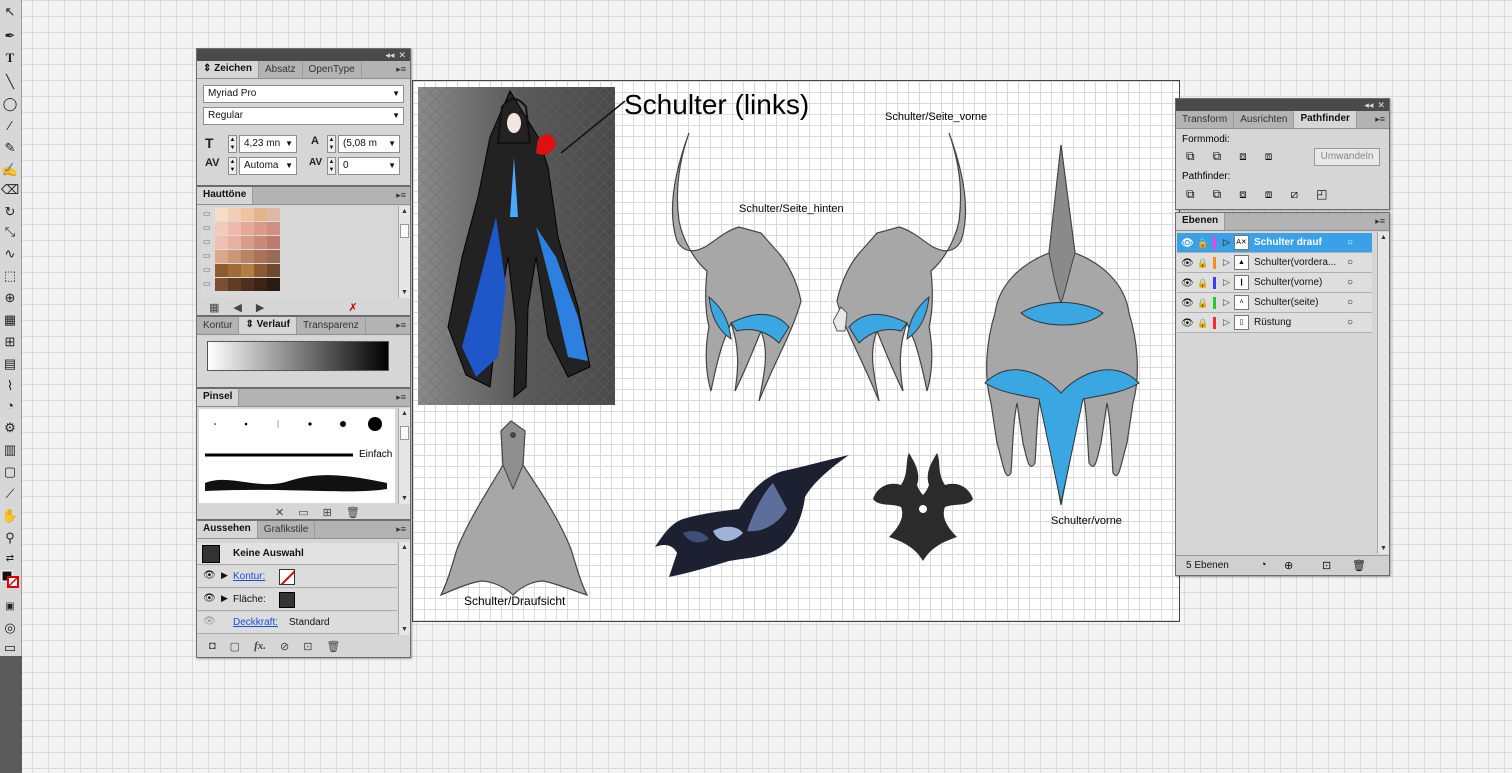 The height and width of the screenshot is (773, 1512). Describe the element at coordinates (1190, 156) in the screenshot. I see `unite-icon: ⧉` at that location.